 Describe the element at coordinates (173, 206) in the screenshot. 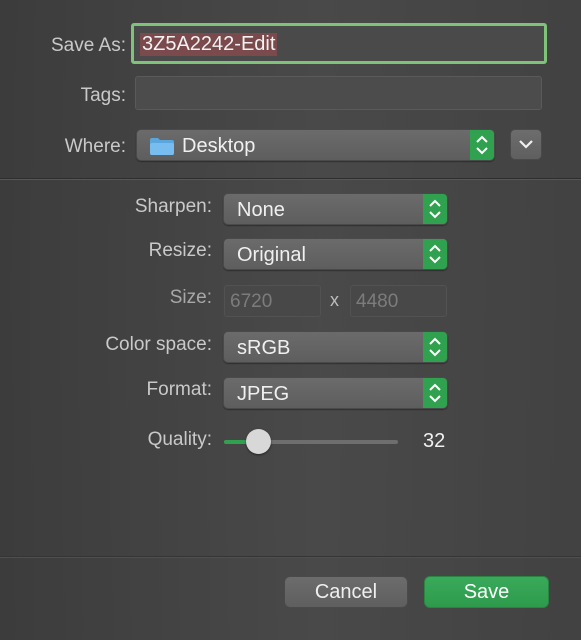

I see `sharpen-label: Sharpen:` at that location.